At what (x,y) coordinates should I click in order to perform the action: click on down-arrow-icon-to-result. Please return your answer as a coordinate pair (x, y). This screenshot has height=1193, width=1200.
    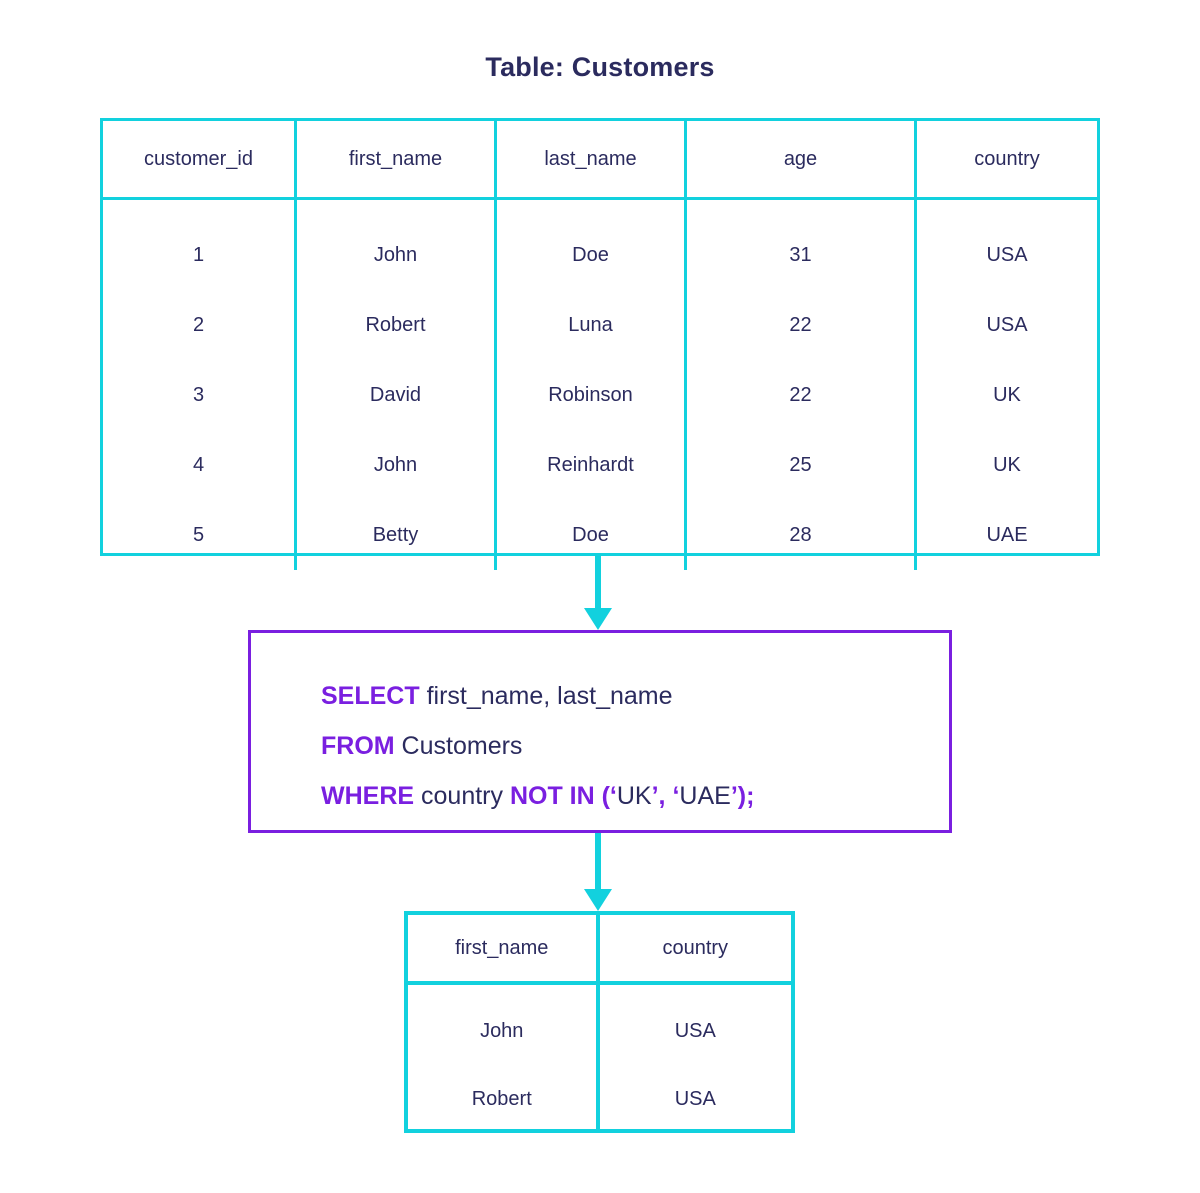
    Looking at the image, I should click on (598, 872).